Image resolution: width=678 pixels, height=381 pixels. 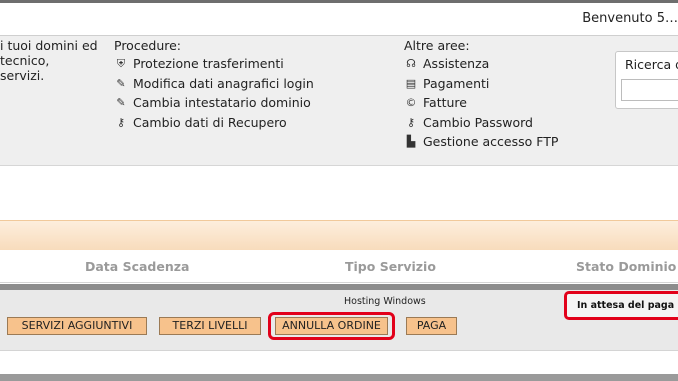 What do you see at coordinates (651, 64) in the screenshot?
I see `search-label: Ricerca d` at bounding box center [651, 64].